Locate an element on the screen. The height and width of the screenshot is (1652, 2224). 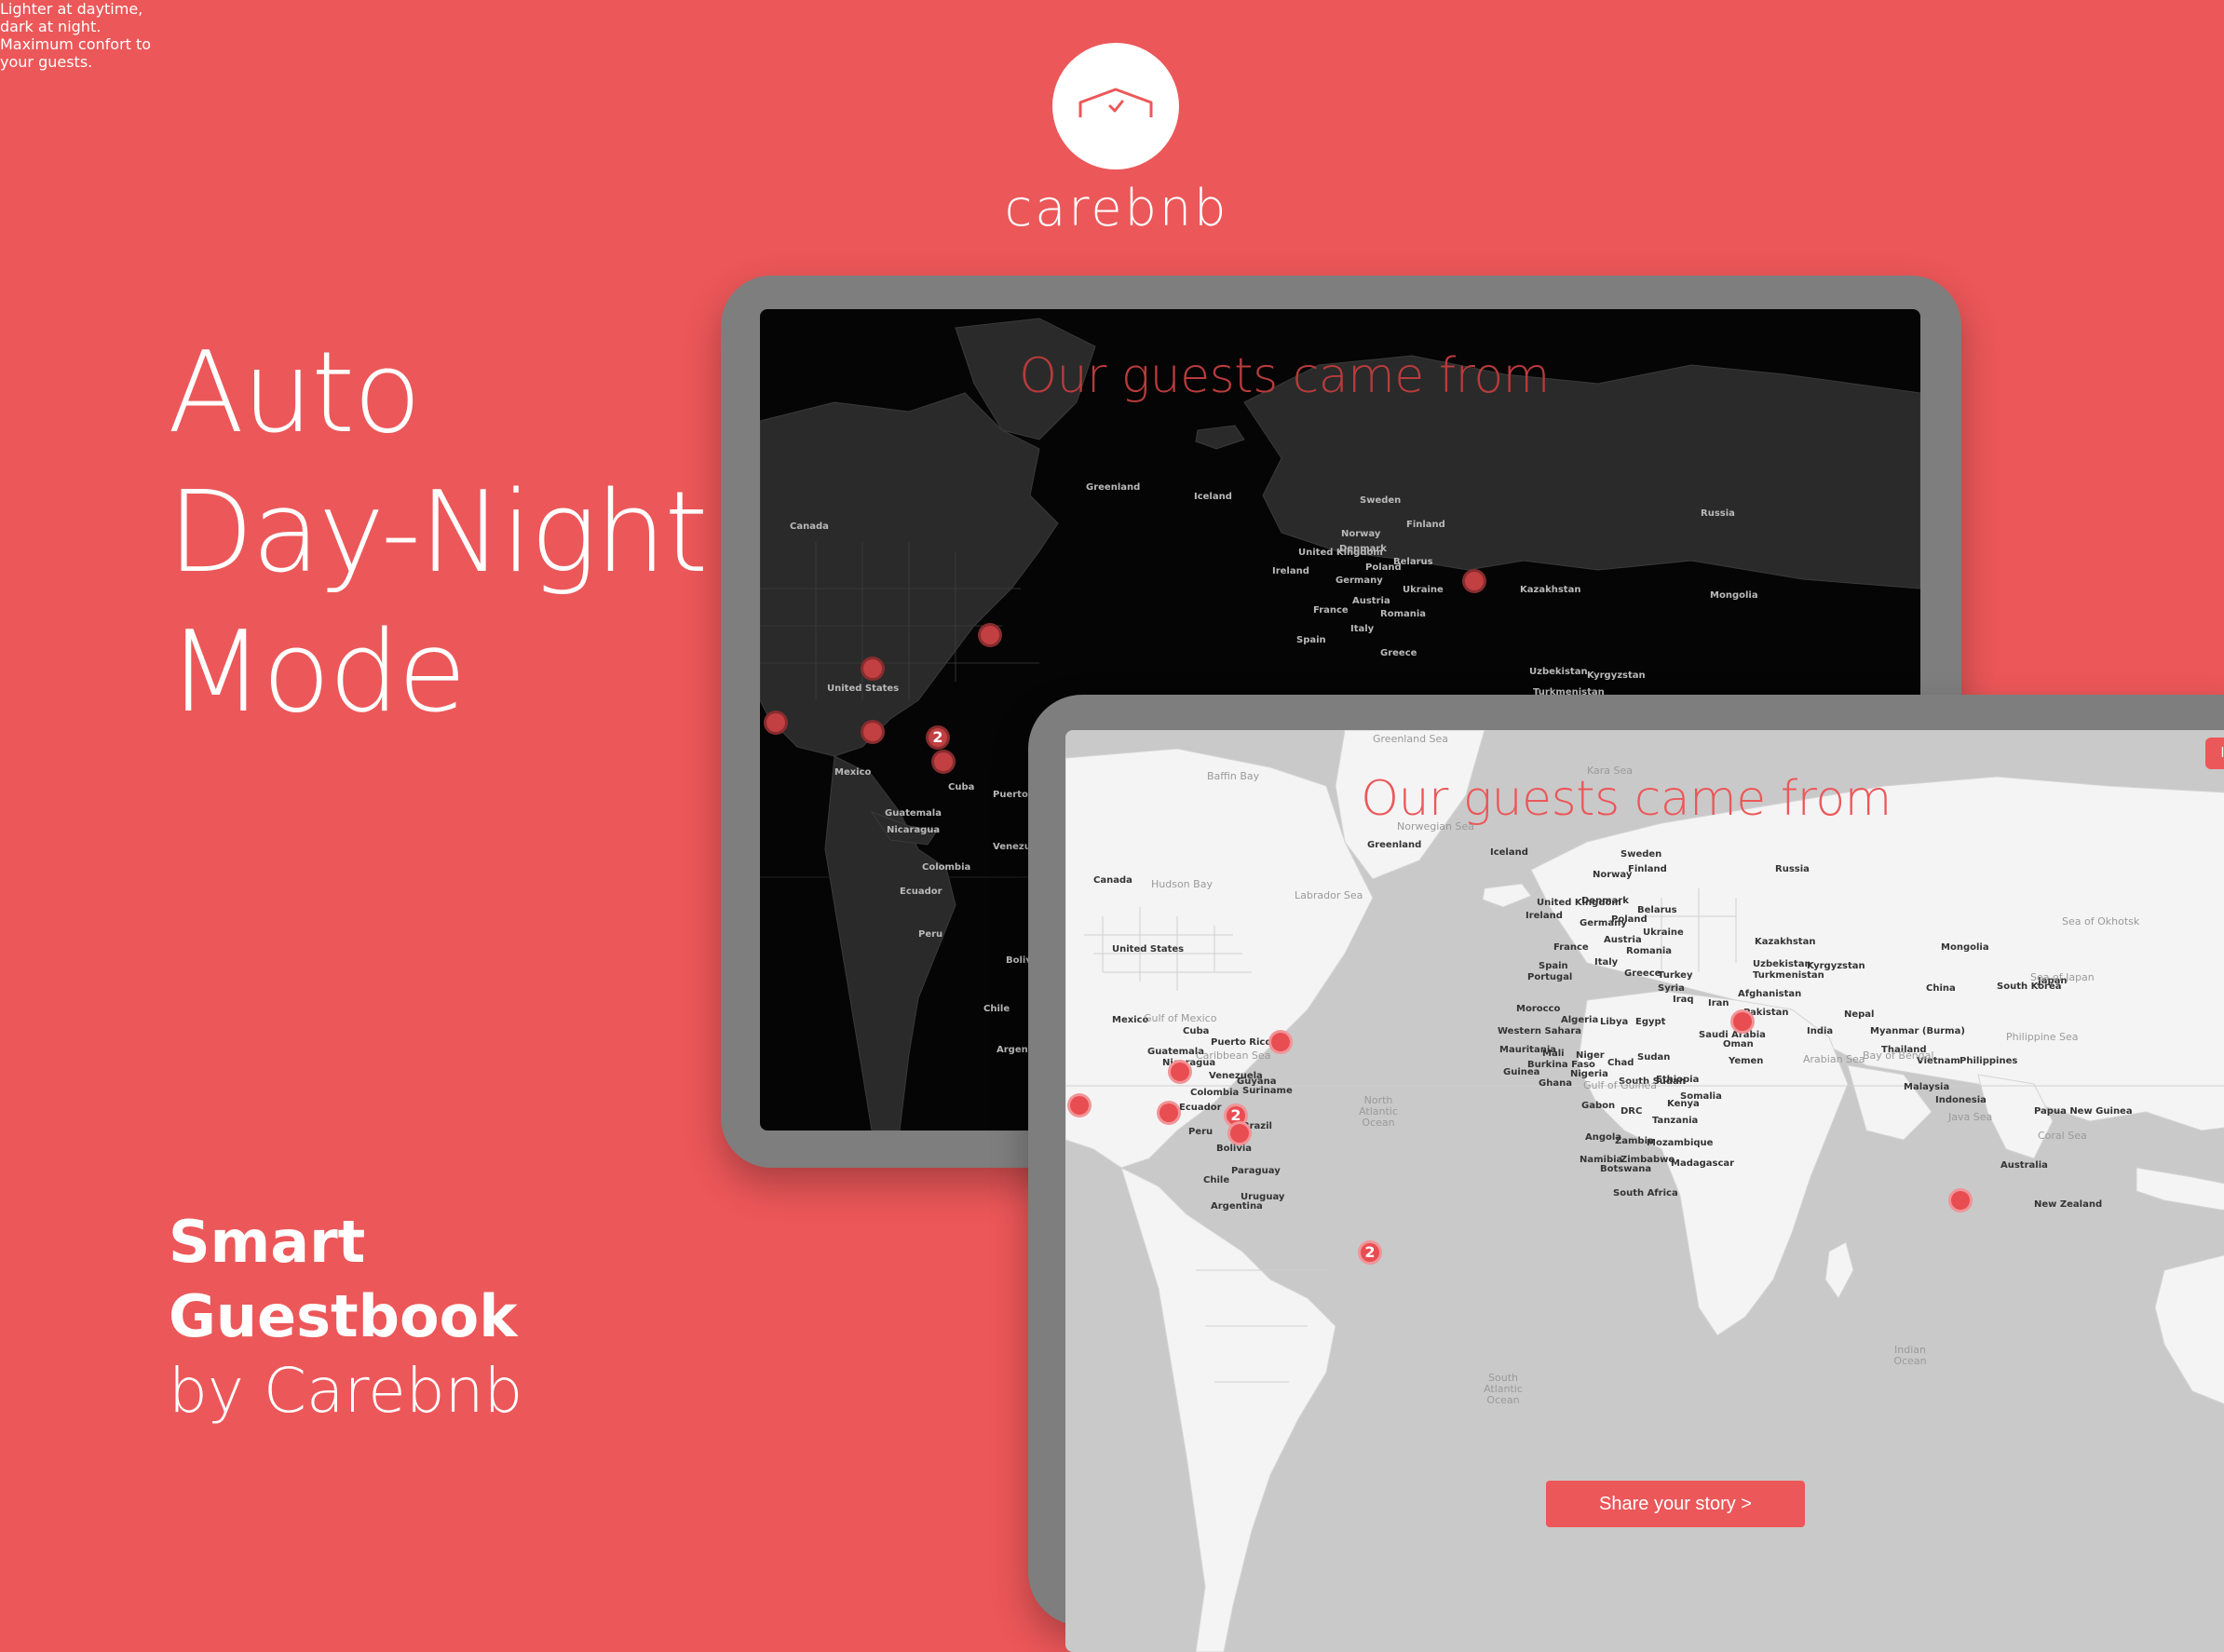
map-label: Syria is located at coordinates (1671, 988).